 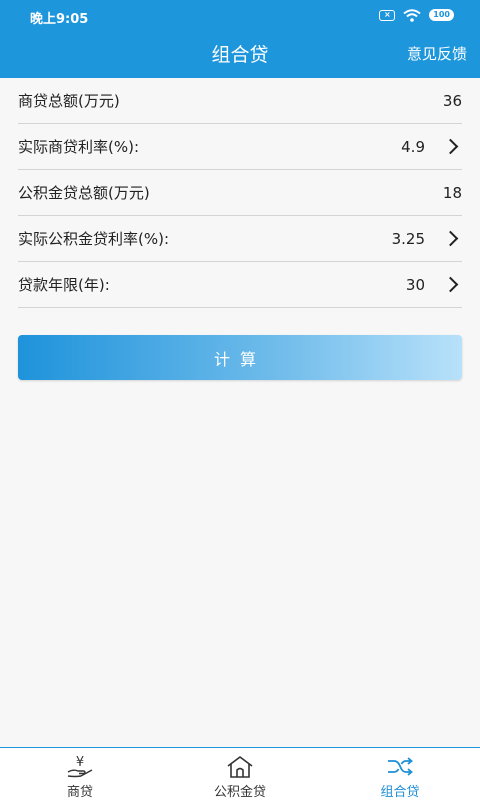 I want to click on commercial-loan-amount-input, so click(x=402, y=100).